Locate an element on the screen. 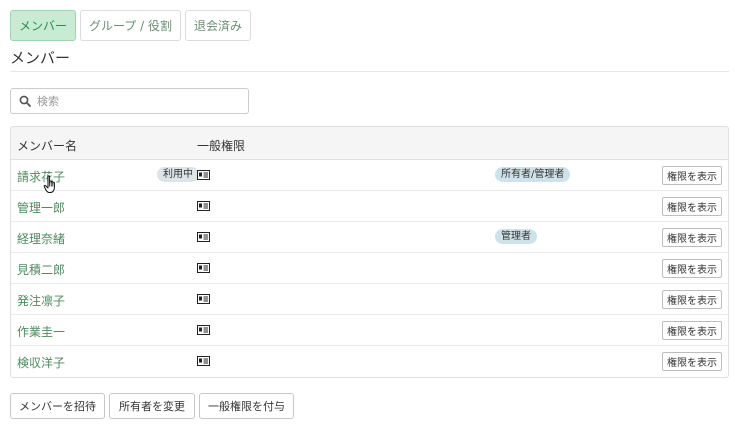 The image size is (735, 425). tab-bar: メンバー グループ / 役割 退会済み is located at coordinates (130, 25).